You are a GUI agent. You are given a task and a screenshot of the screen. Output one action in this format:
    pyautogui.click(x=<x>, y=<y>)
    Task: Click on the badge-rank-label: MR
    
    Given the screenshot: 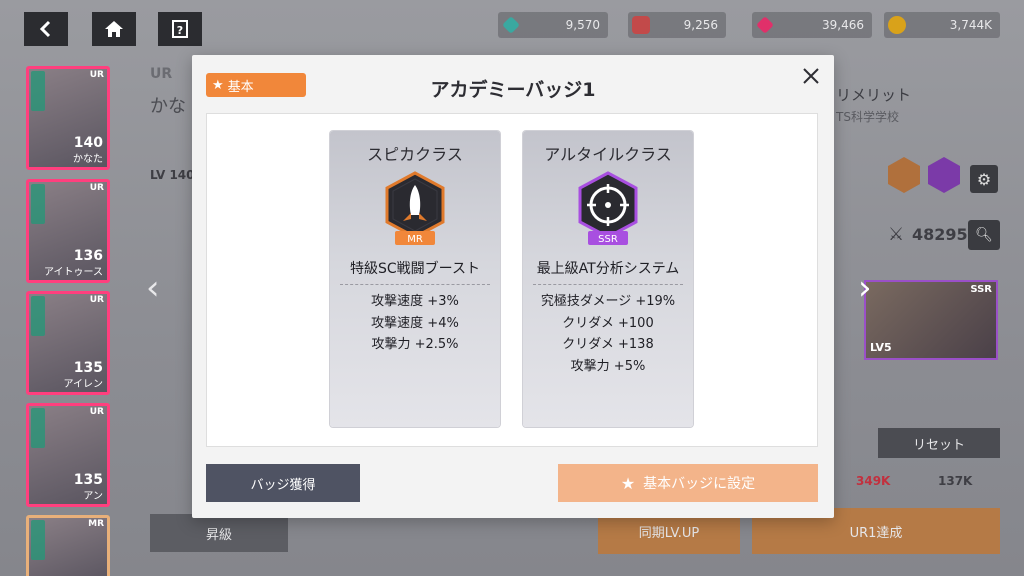 What is the action you would take?
    pyautogui.click(x=415, y=239)
    